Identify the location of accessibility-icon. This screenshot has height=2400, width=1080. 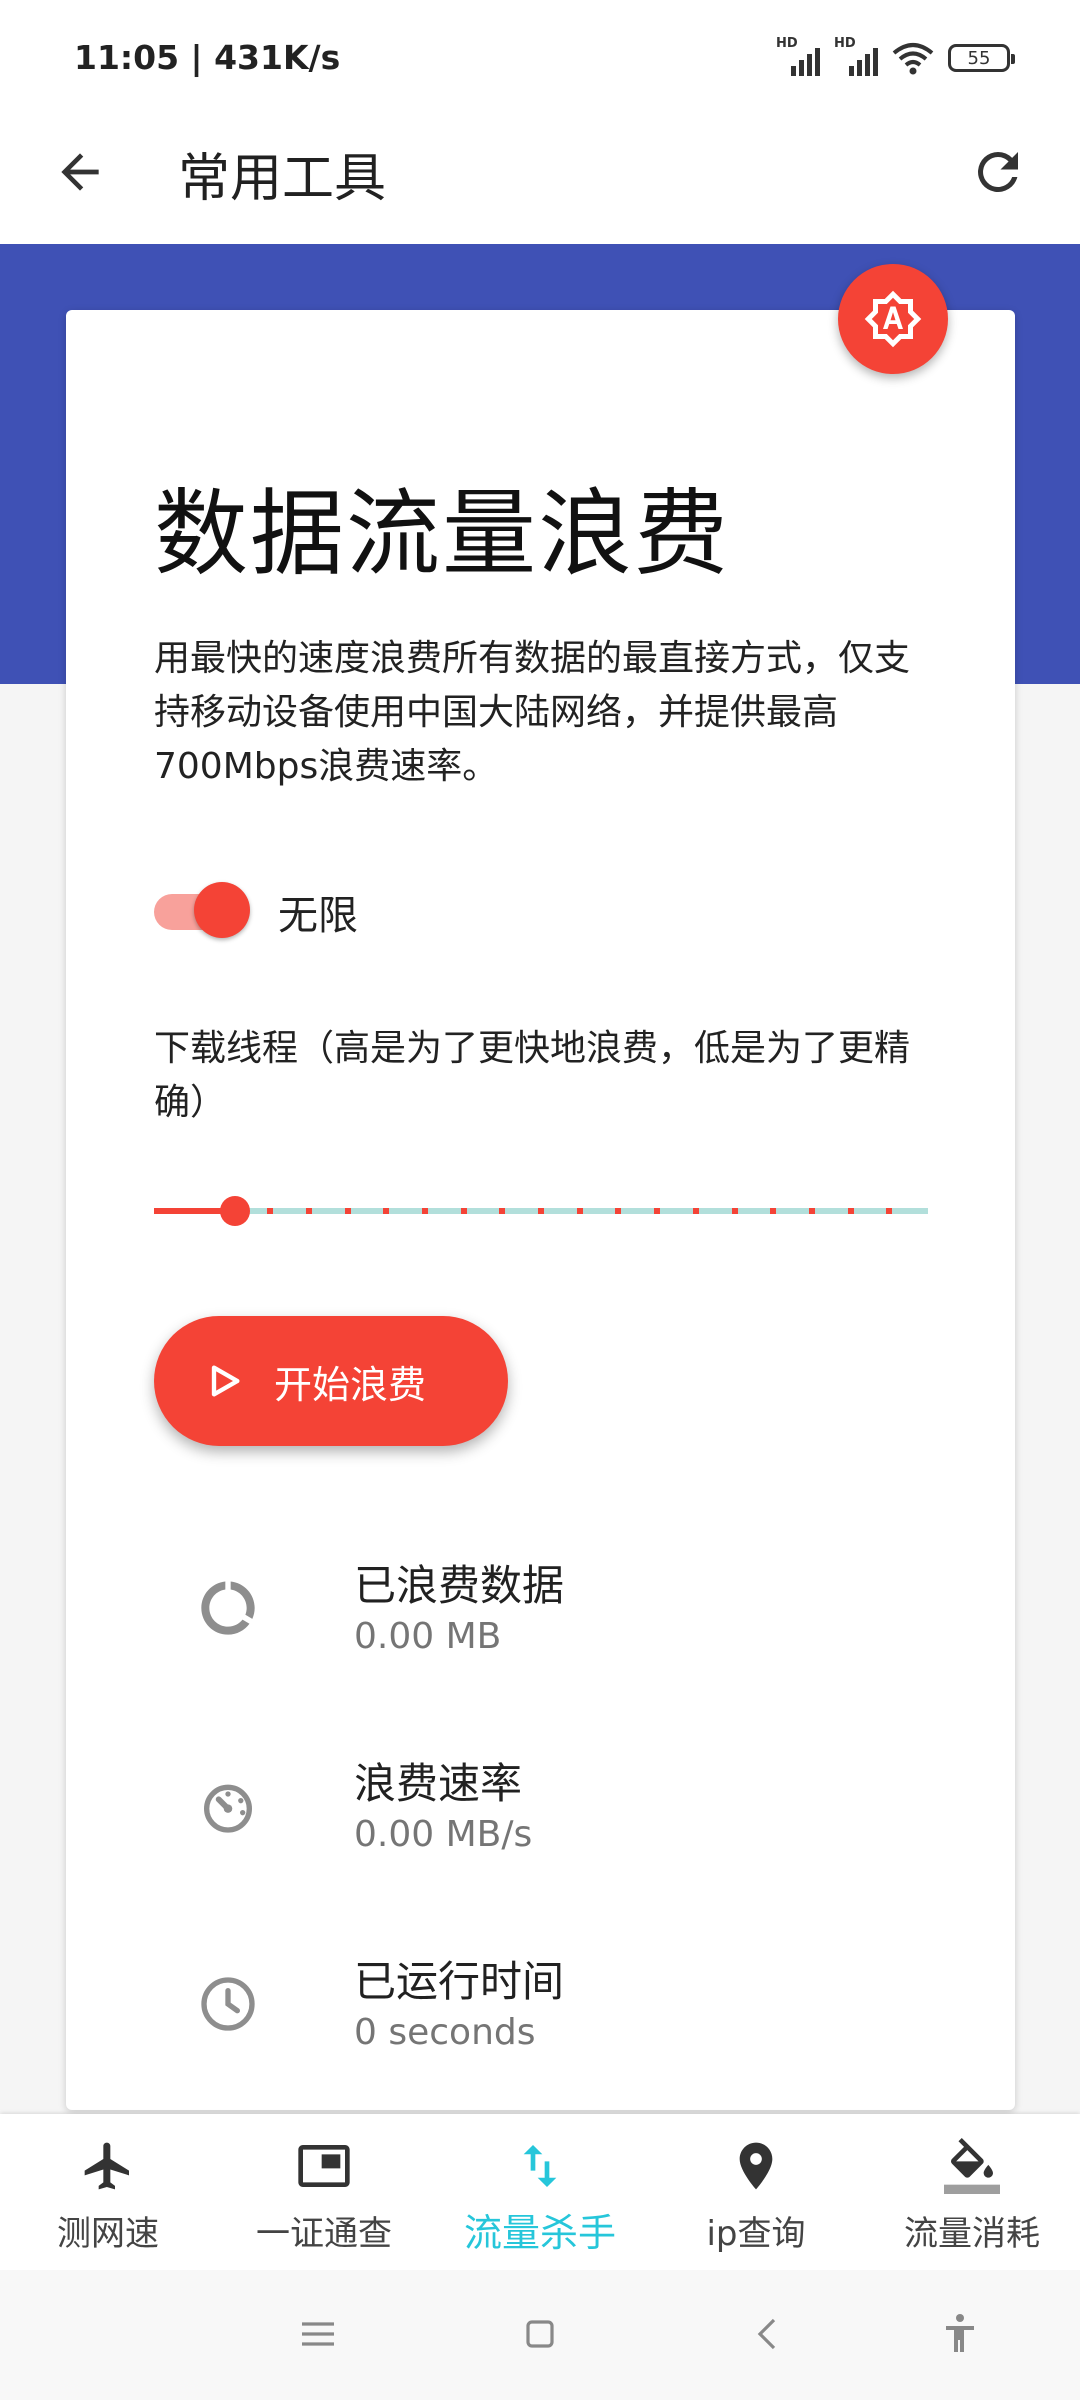
(960, 2334).